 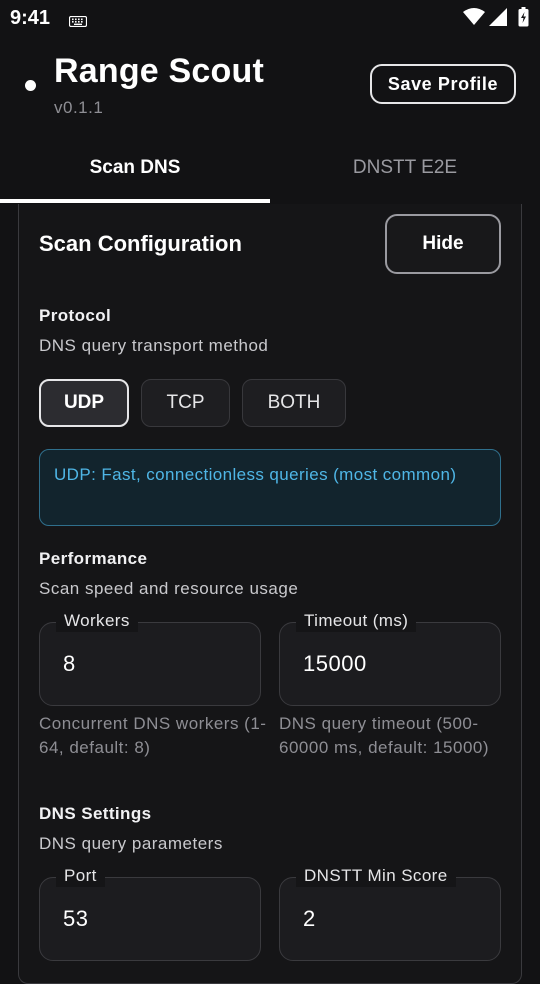 What do you see at coordinates (135, 201) in the screenshot?
I see `tab-indicator` at bounding box center [135, 201].